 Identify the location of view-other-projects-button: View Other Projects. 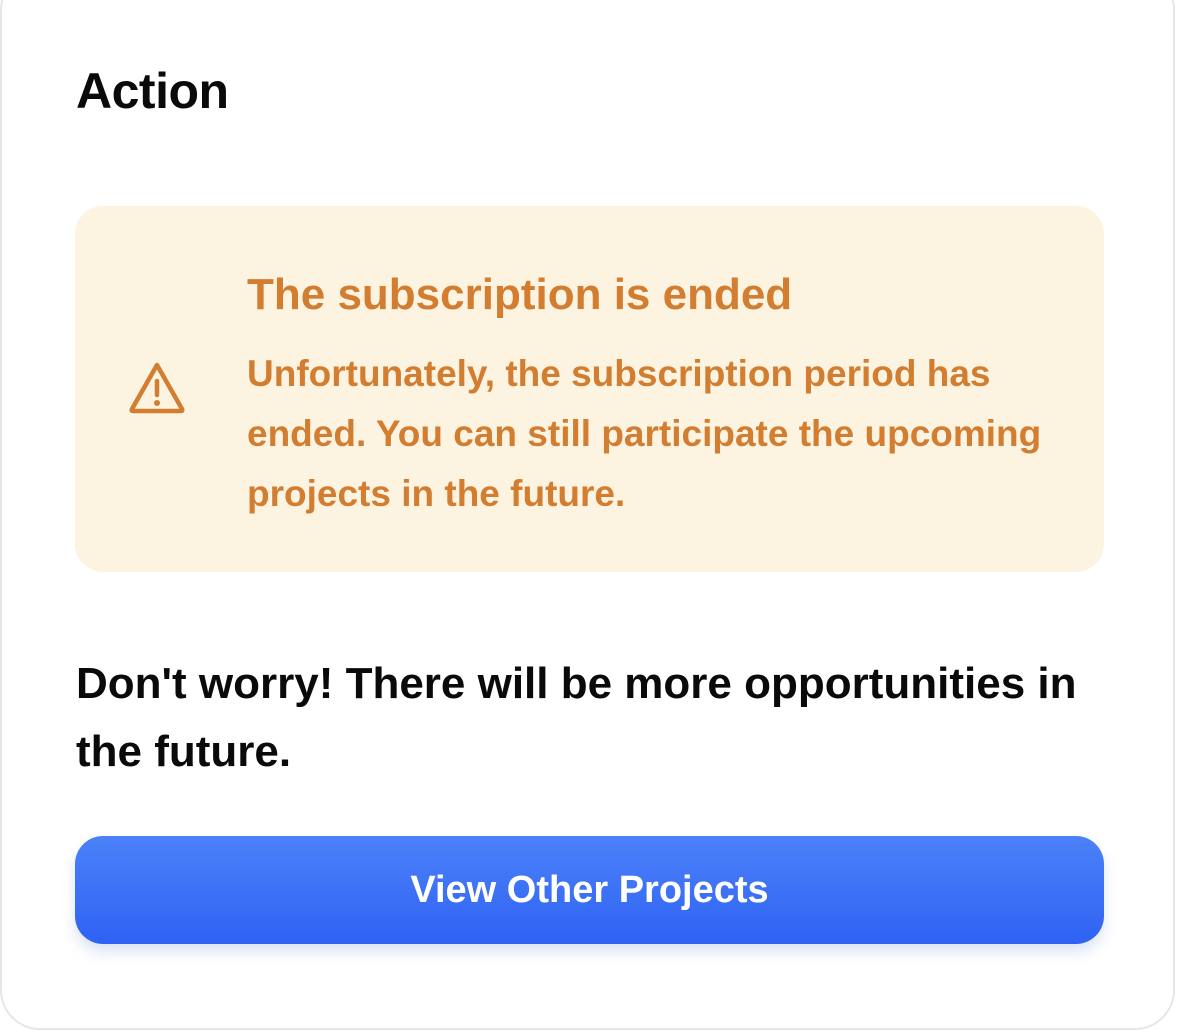
(589, 890).